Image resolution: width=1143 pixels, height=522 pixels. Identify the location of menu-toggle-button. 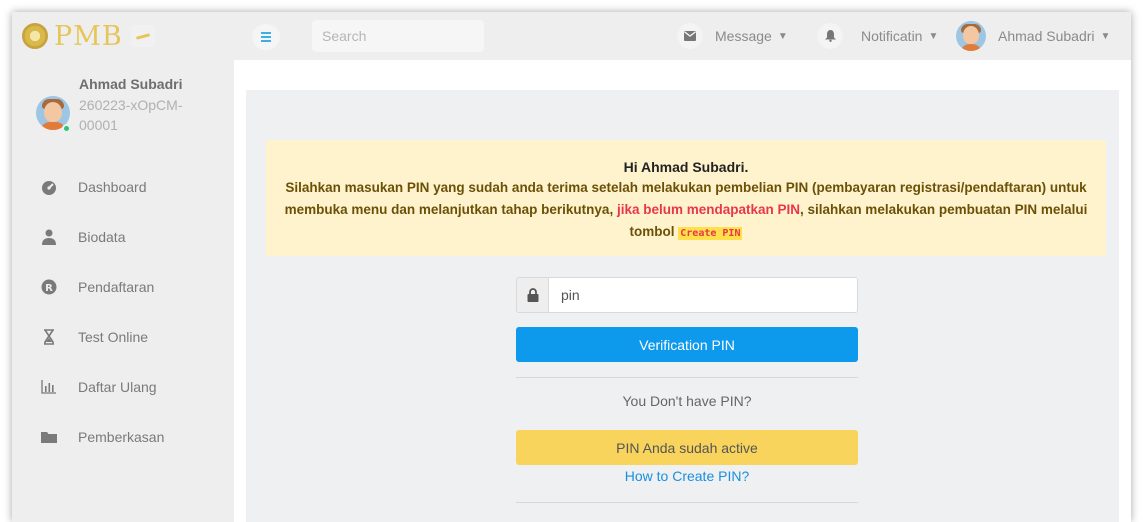
(266, 37).